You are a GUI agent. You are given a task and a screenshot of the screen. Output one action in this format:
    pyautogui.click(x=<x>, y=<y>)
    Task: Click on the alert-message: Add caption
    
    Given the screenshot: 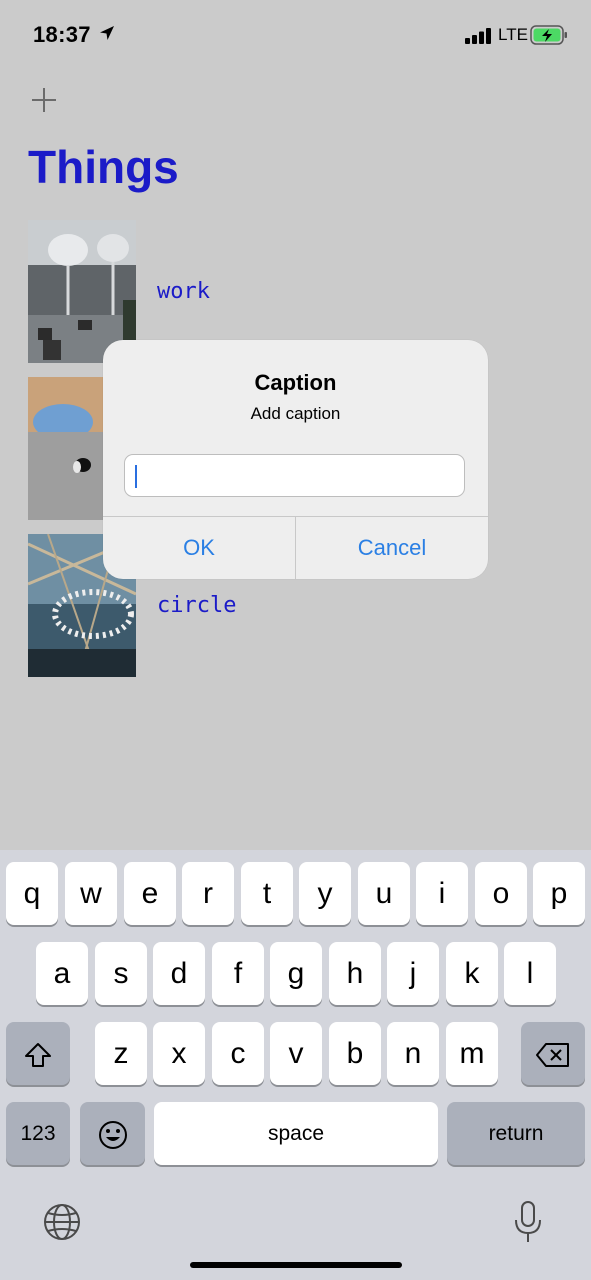 What is the action you would take?
    pyautogui.click(x=295, y=413)
    